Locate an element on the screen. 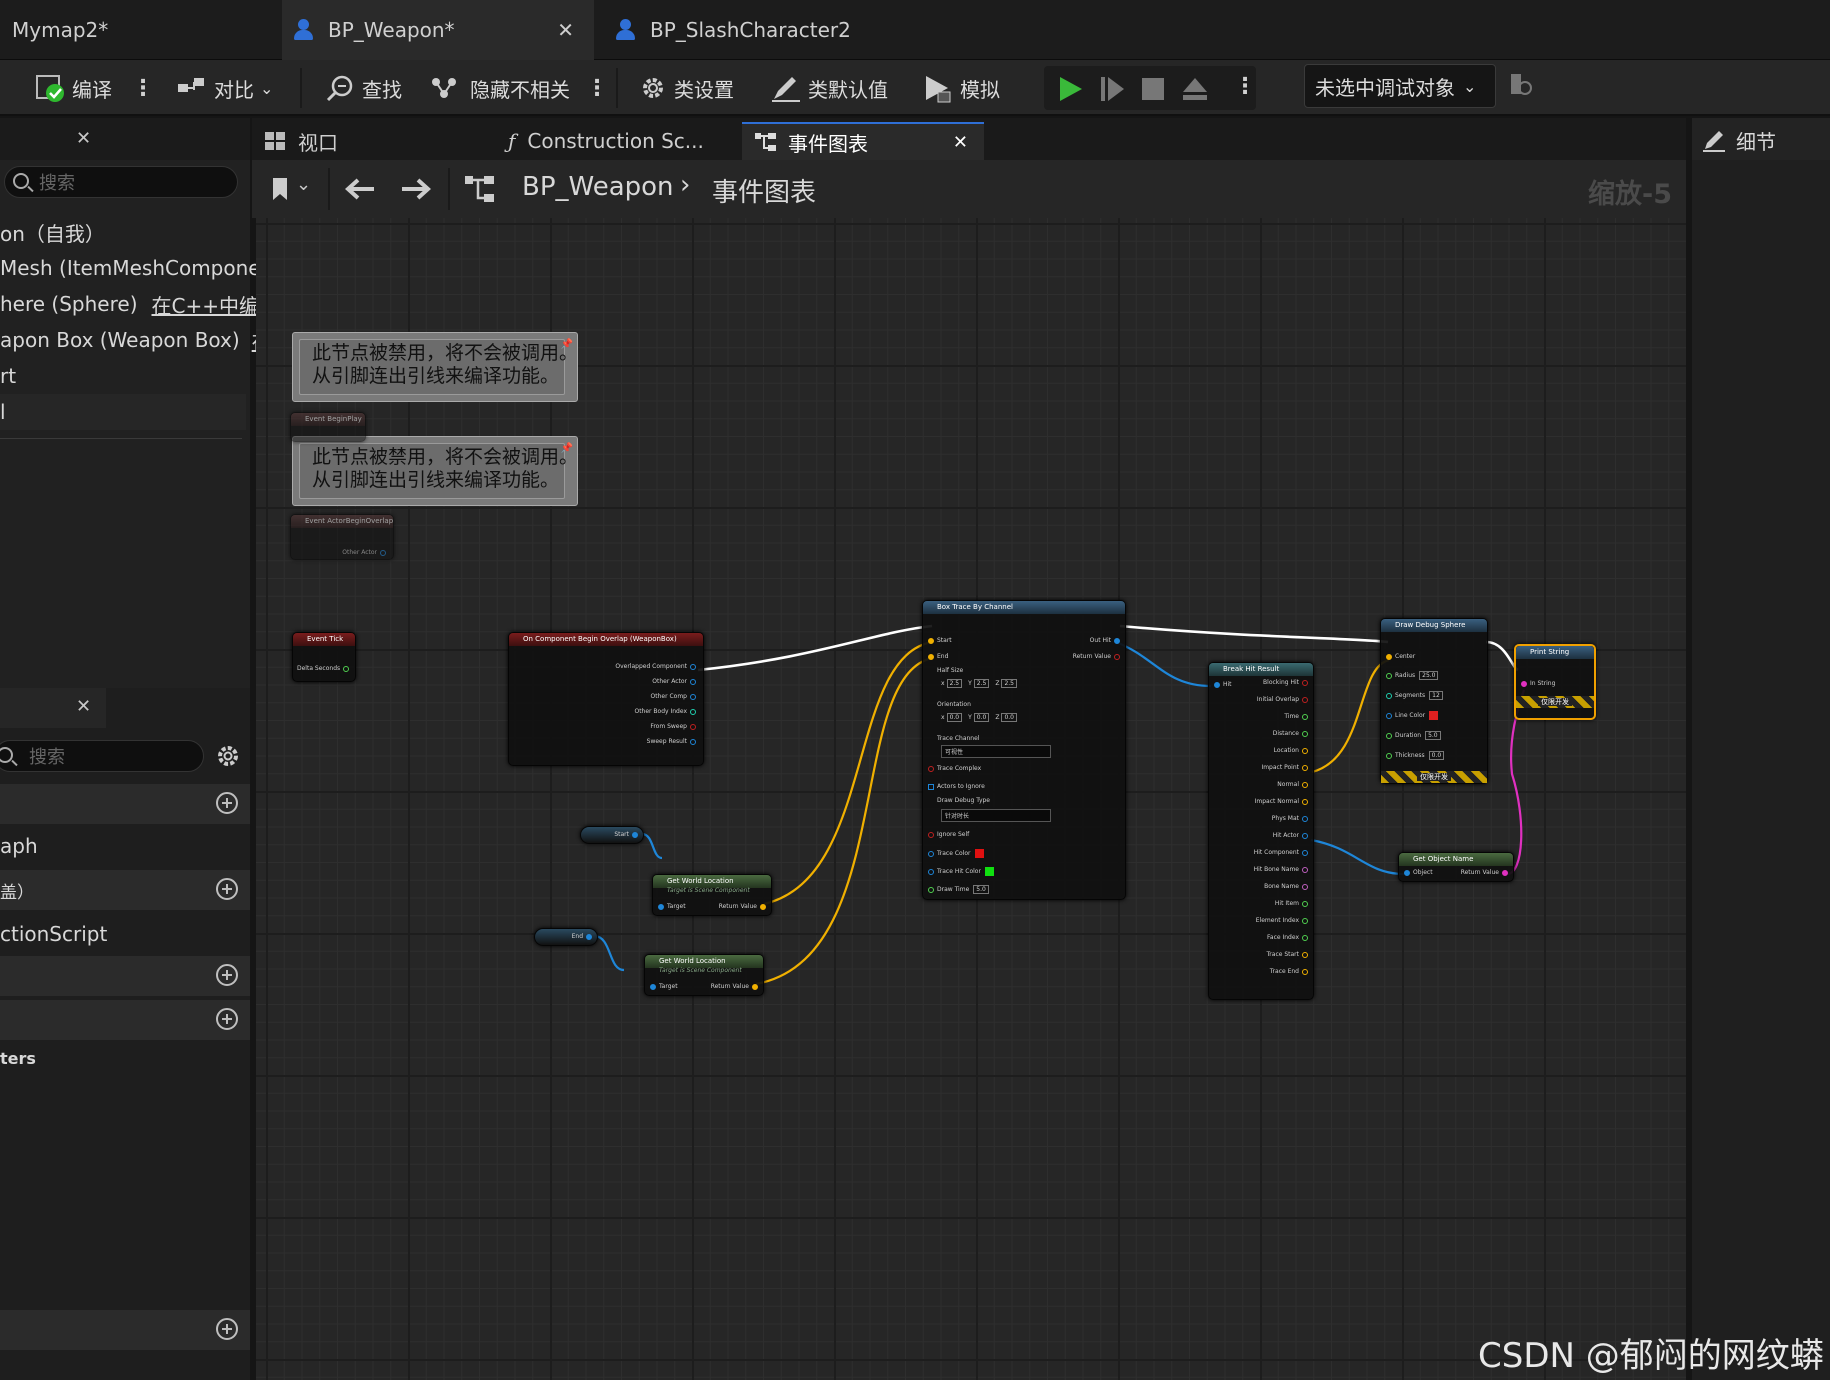 This screenshot has width=1830, height=1380. hide-options-icon: ⋮ is located at coordinates (597, 88).